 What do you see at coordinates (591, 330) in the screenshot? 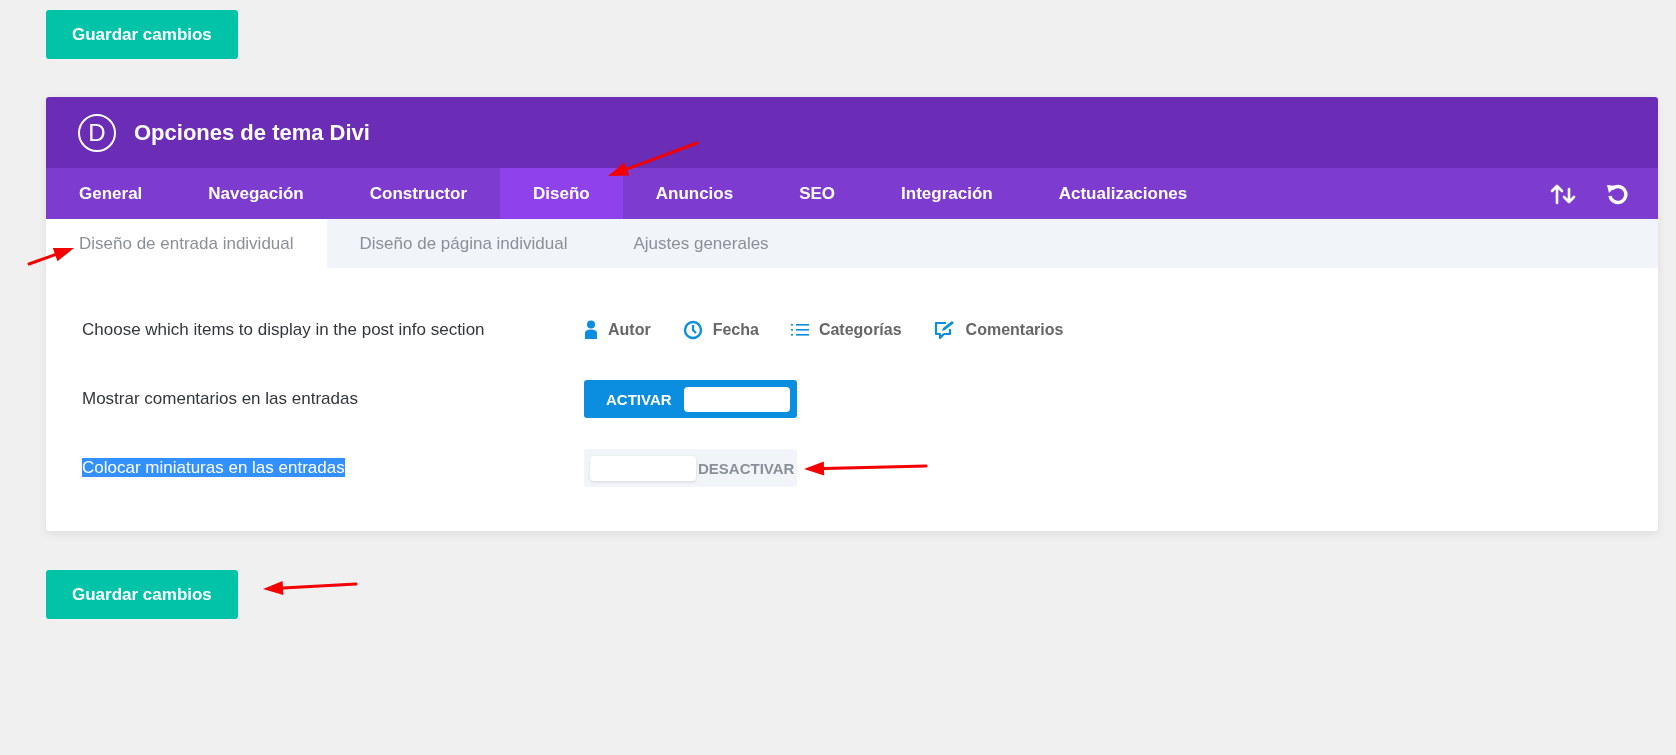
I see `person-icon` at bounding box center [591, 330].